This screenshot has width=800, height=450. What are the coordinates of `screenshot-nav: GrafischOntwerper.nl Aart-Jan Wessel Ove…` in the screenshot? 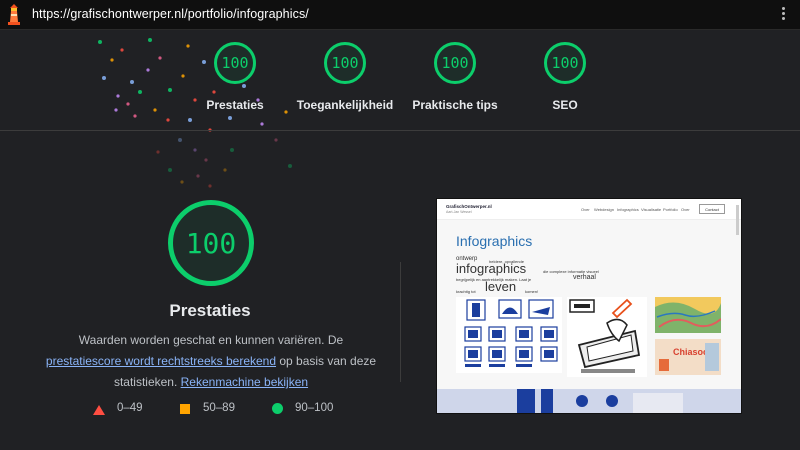 It's located at (589, 209).